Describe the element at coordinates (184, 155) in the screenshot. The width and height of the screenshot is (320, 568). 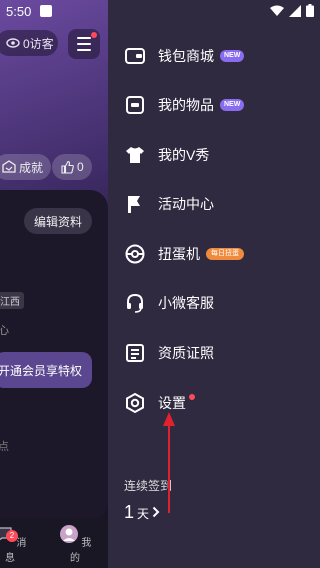
I see `menu-item-label: 我的V秀` at that location.